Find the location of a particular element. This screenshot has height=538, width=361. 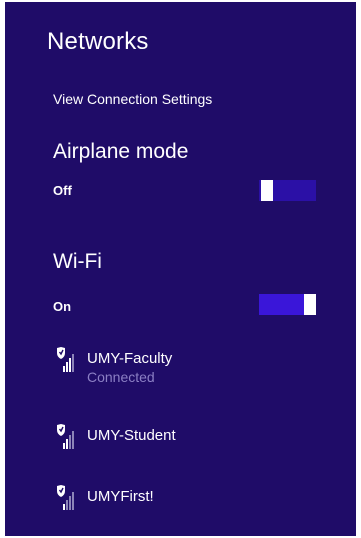

wifi-heading: Wi-Fi is located at coordinates (77, 261).